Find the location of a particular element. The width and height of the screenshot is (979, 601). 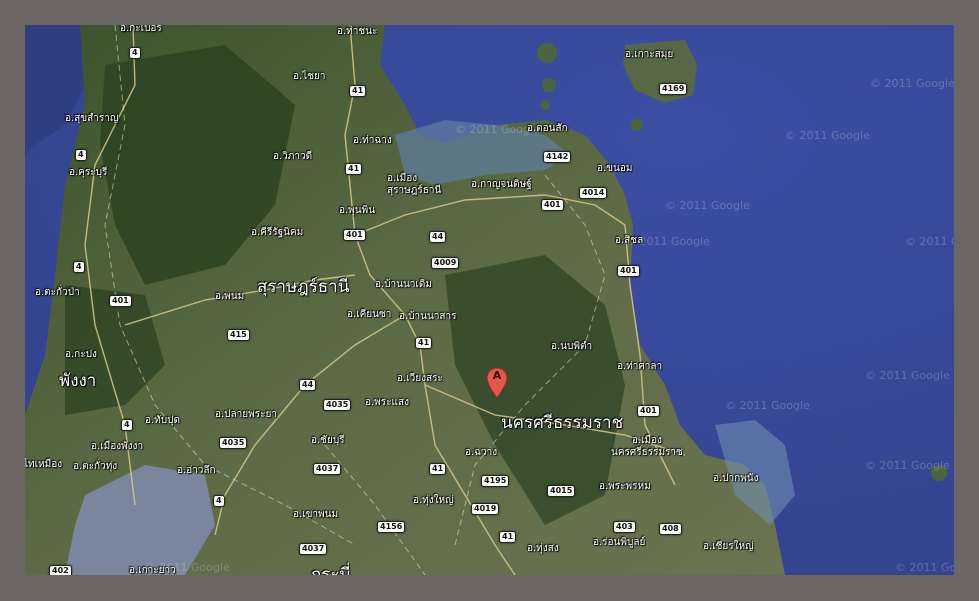

road-shield: 4015 is located at coordinates (561, 491).